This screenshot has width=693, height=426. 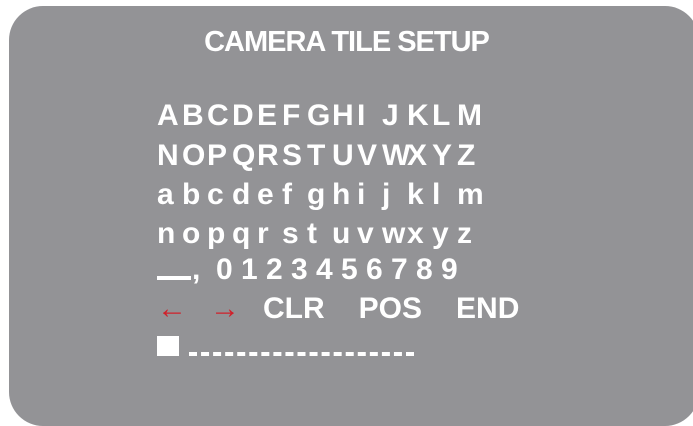 What do you see at coordinates (328, 270) in the screenshot?
I see `char-4: 4` at bounding box center [328, 270].